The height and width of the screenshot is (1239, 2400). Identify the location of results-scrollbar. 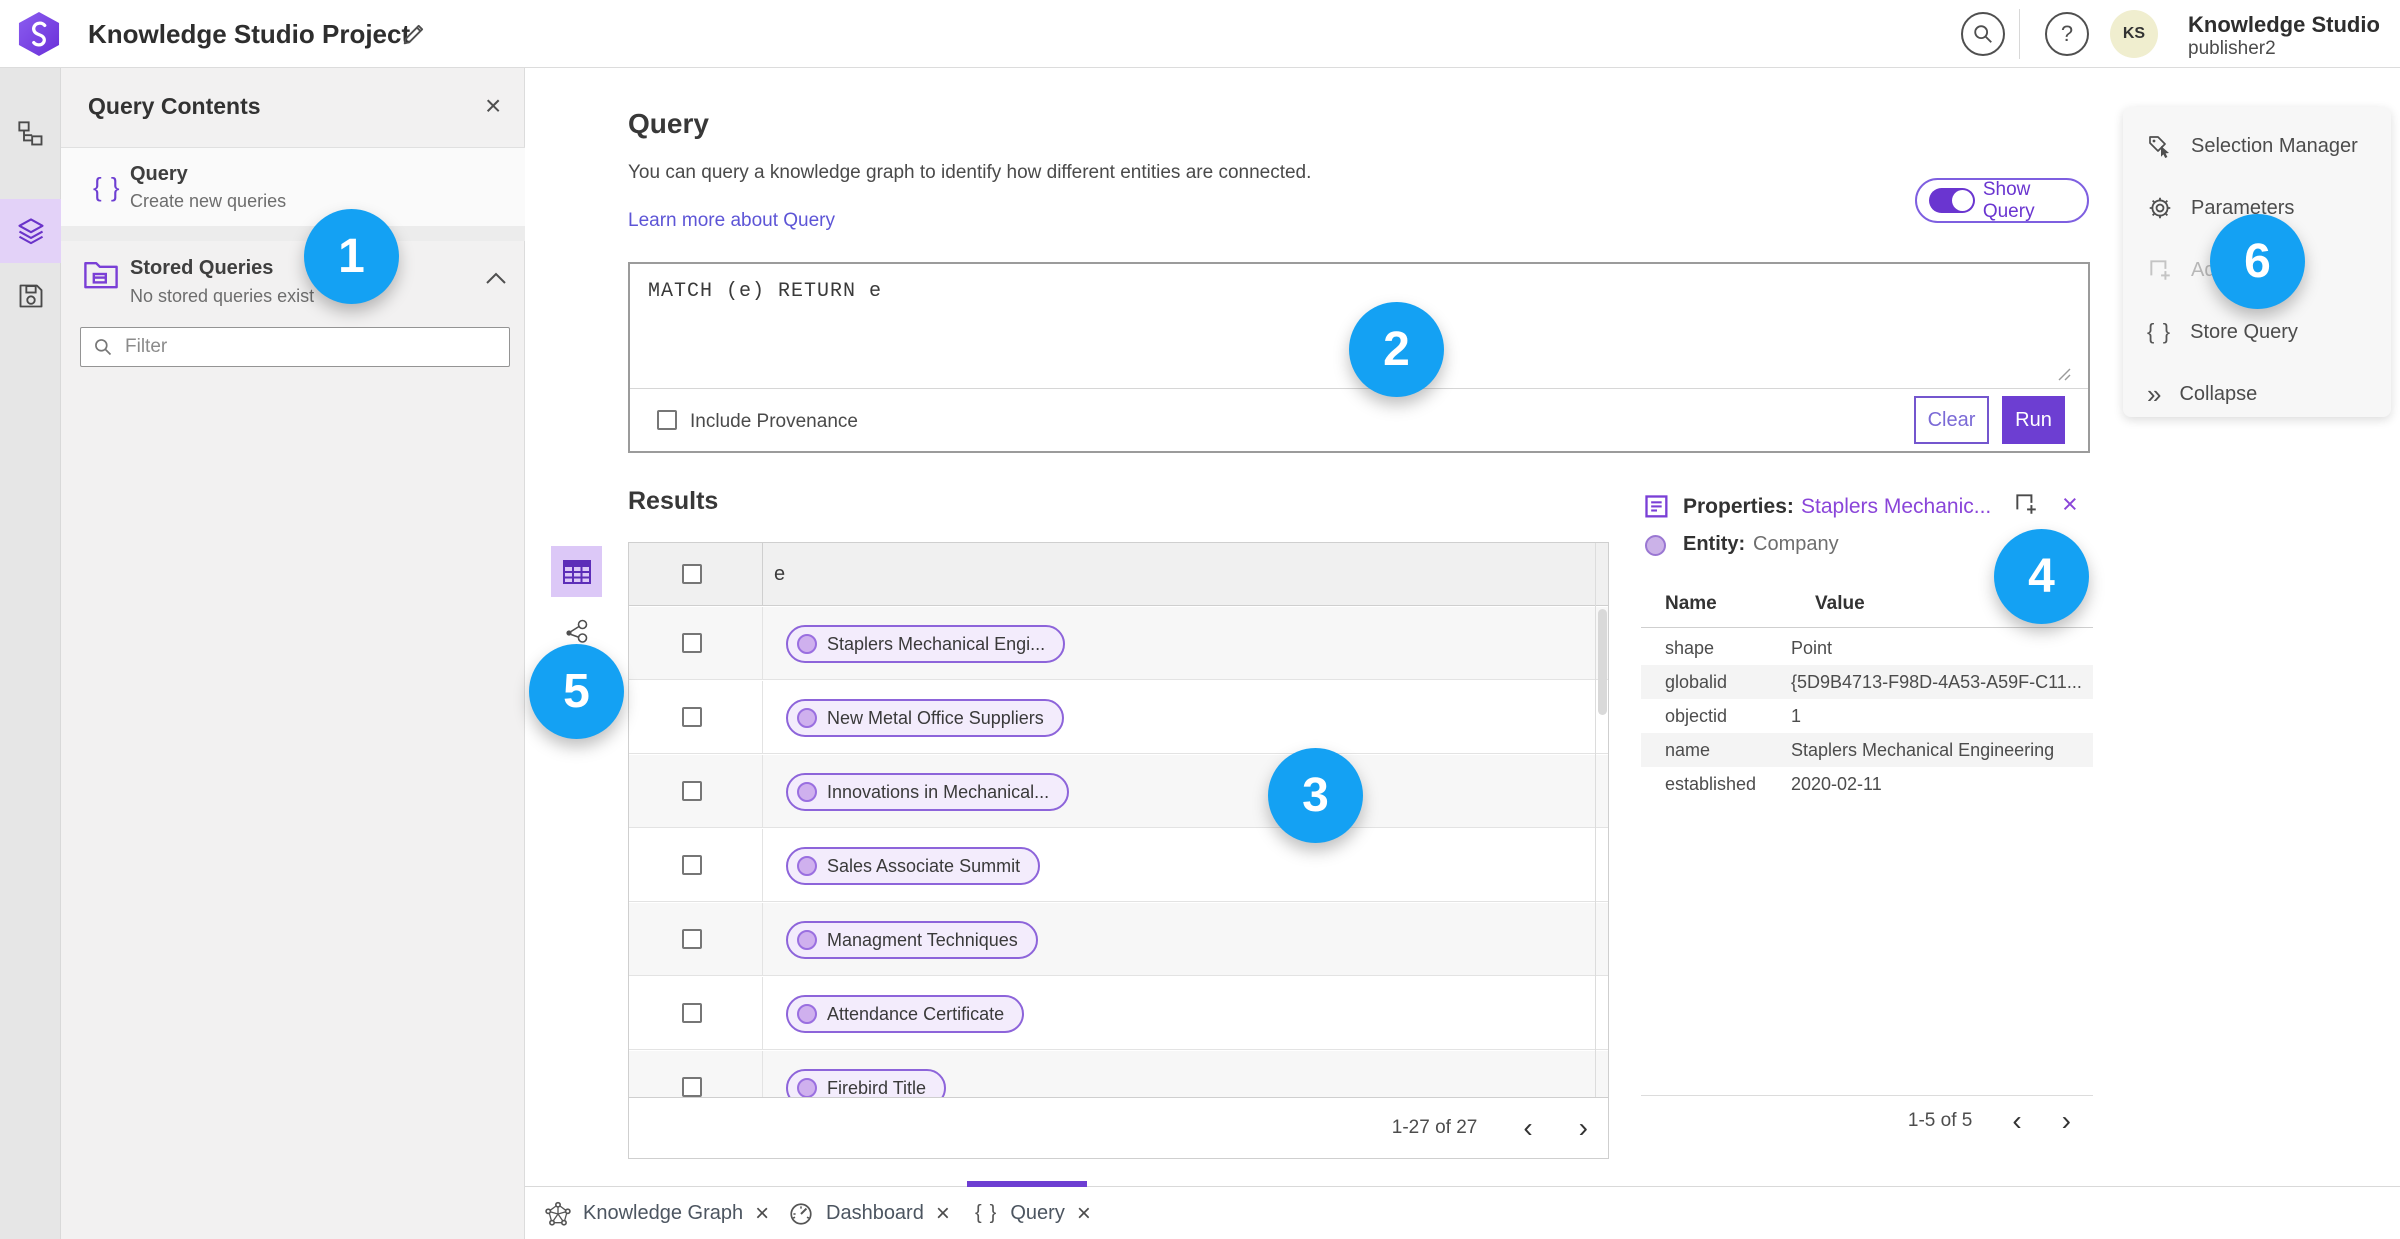
(1602, 662).